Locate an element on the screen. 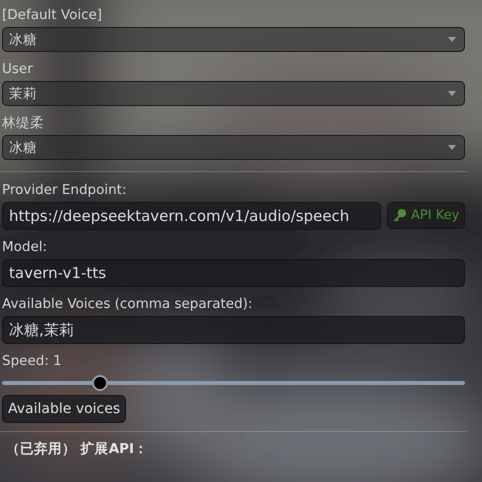  field-label: Available Voices (comma separated): is located at coordinates (128, 304).